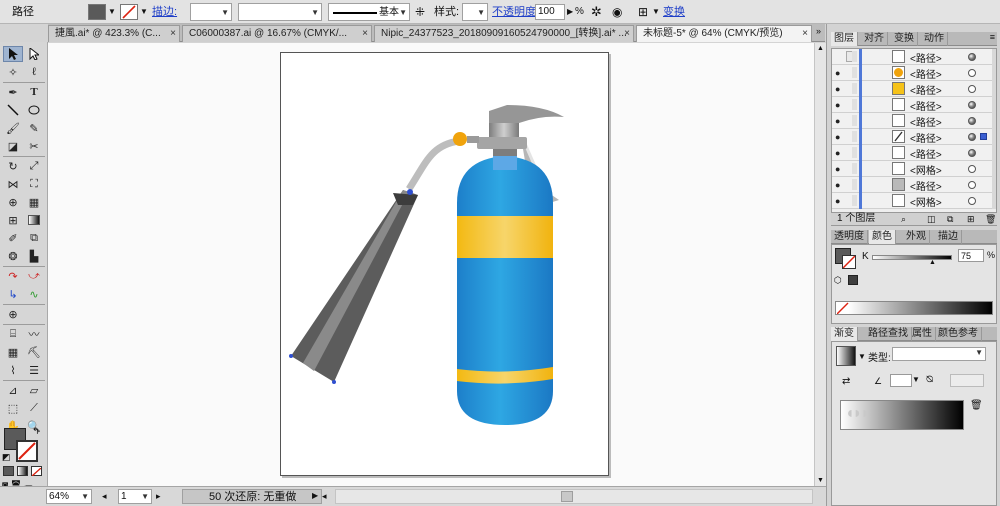  I want to click on new-layer-icon: ⊞, so click(971, 219).